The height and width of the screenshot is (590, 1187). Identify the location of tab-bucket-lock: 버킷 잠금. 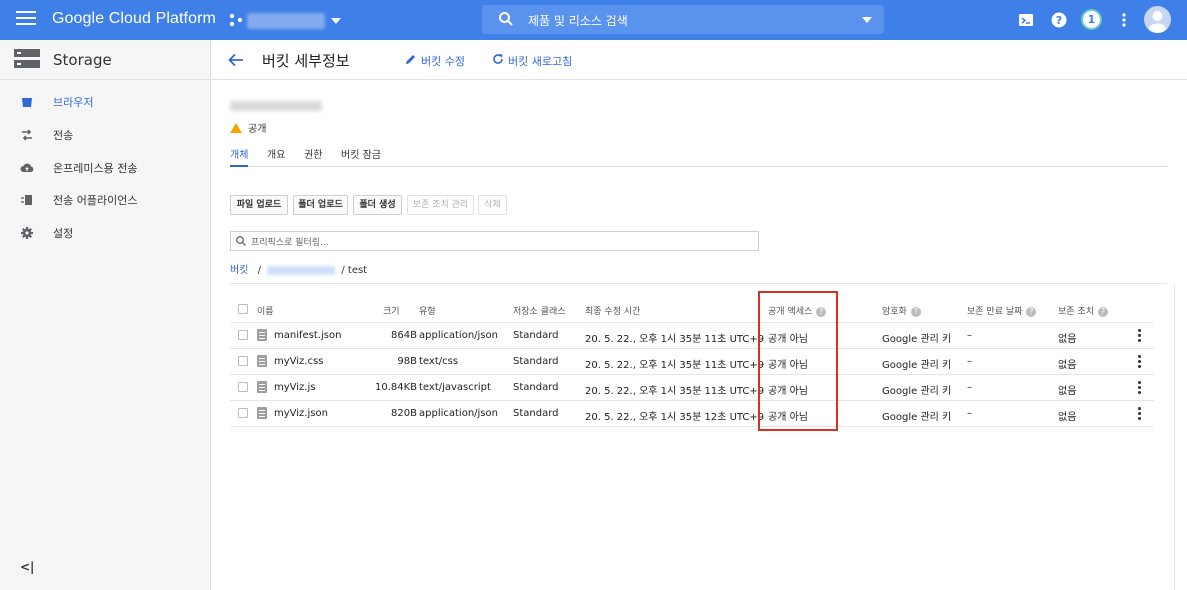
(361, 153).